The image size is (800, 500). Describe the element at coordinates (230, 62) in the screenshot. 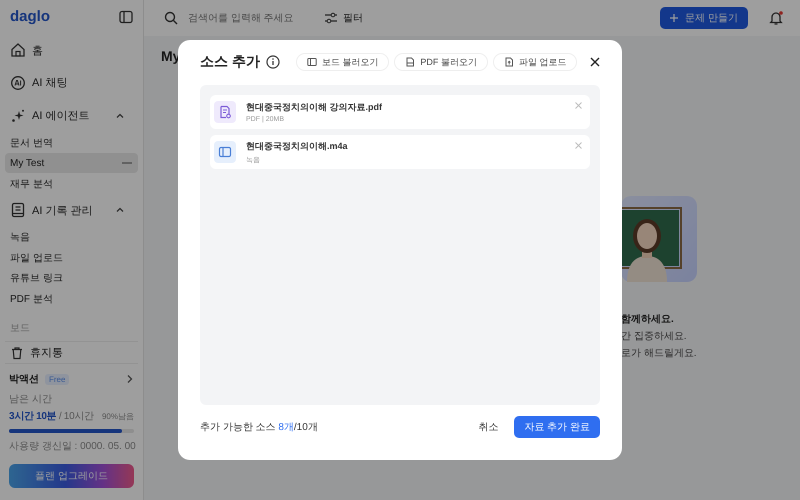

I see `modal-title: 소스 추가` at that location.